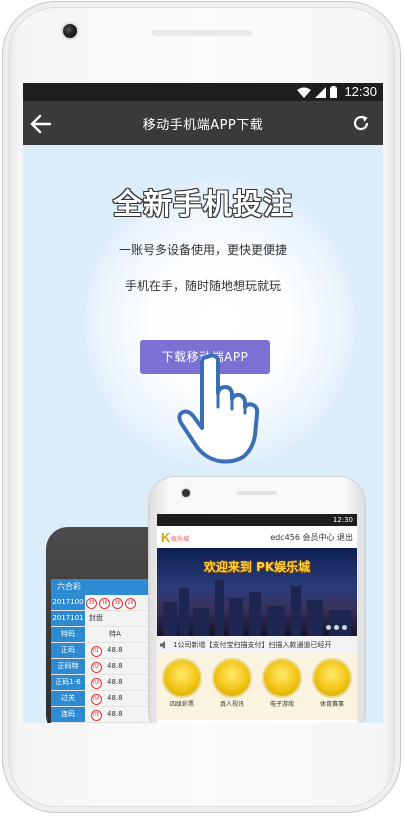  Describe the element at coordinates (111, 602) in the screenshot. I see `ball-group: 35 36 38 18` at that location.